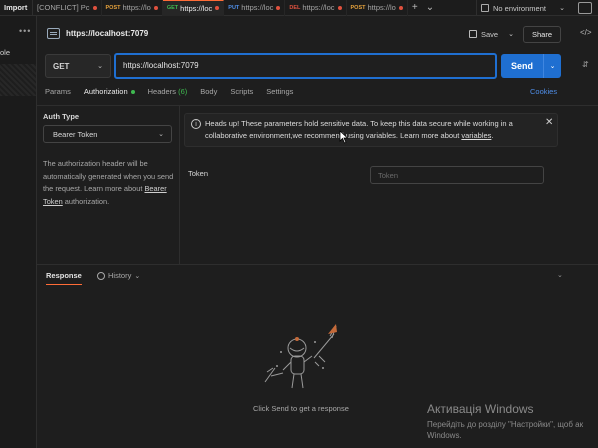 The image size is (598, 448). What do you see at coordinates (295, 7) in the screenshot?
I see `tab-method: DEL` at bounding box center [295, 7].